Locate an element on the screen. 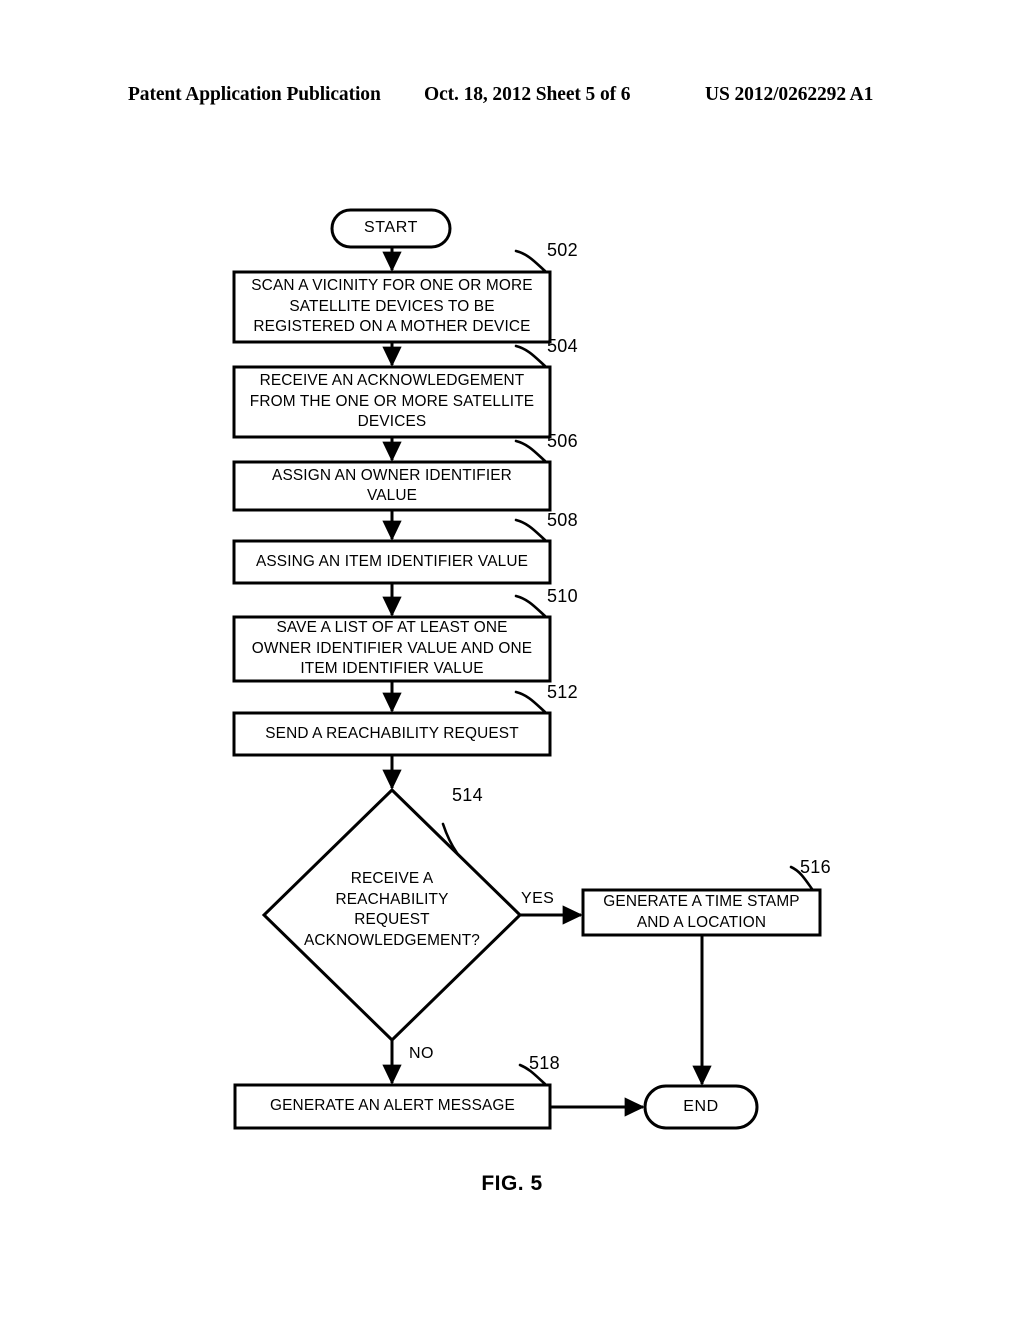 The height and width of the screenshot is (1320, 1024). box-516-label: GENERATE A TIME STAMP AND A LOCATION is located at coordinates (701, 912).